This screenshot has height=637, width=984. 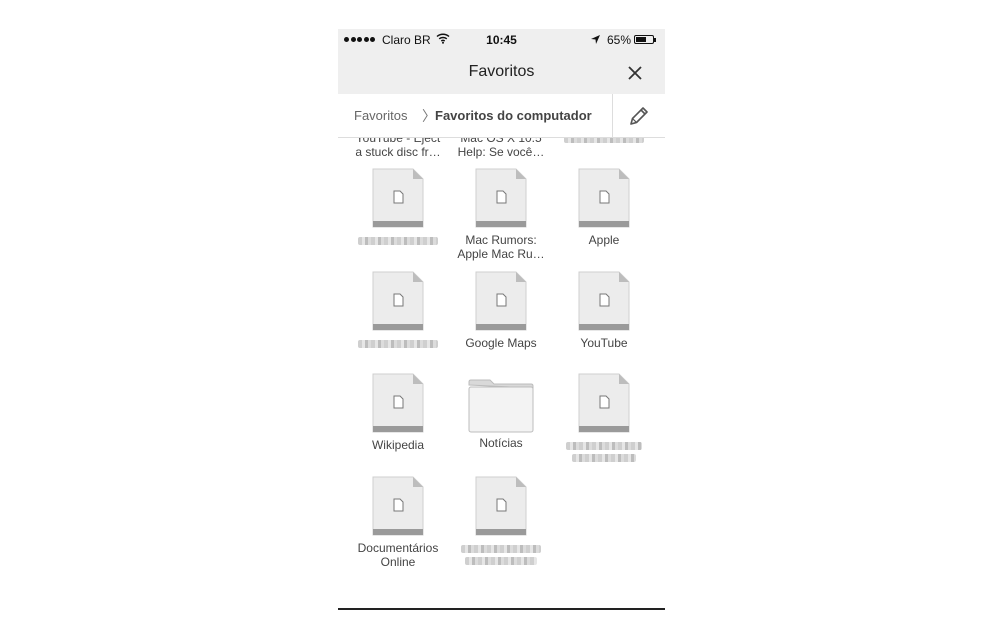 I want to click on location-arrow-icon, so click(x=595, y=39).